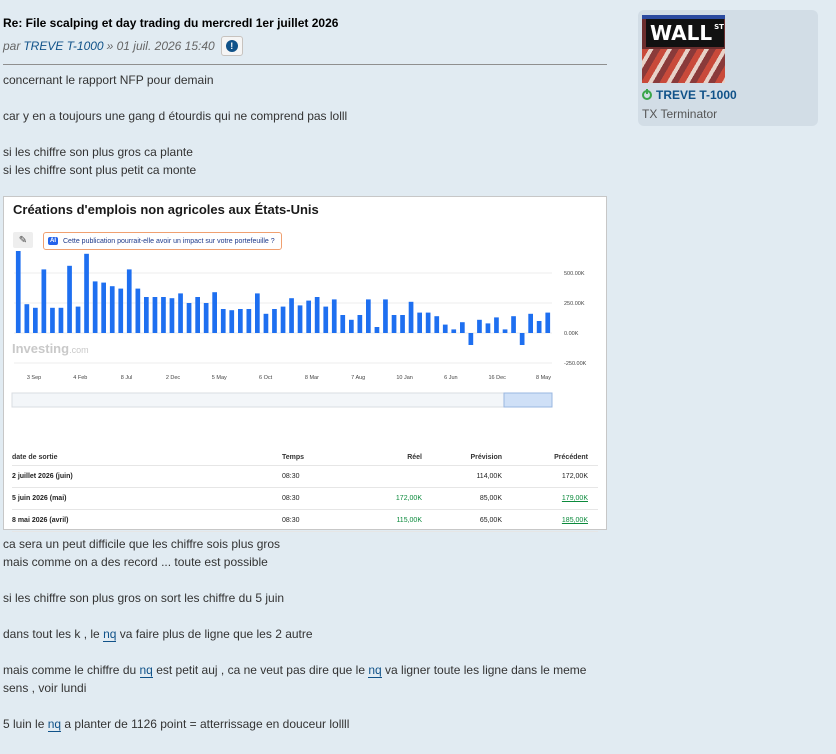 Image resolution: width=836 pixels, height=754 pixels. Describe the element at coordinates (683, 49) in the screenshot. I see `avatar: WALL ST` at that location.